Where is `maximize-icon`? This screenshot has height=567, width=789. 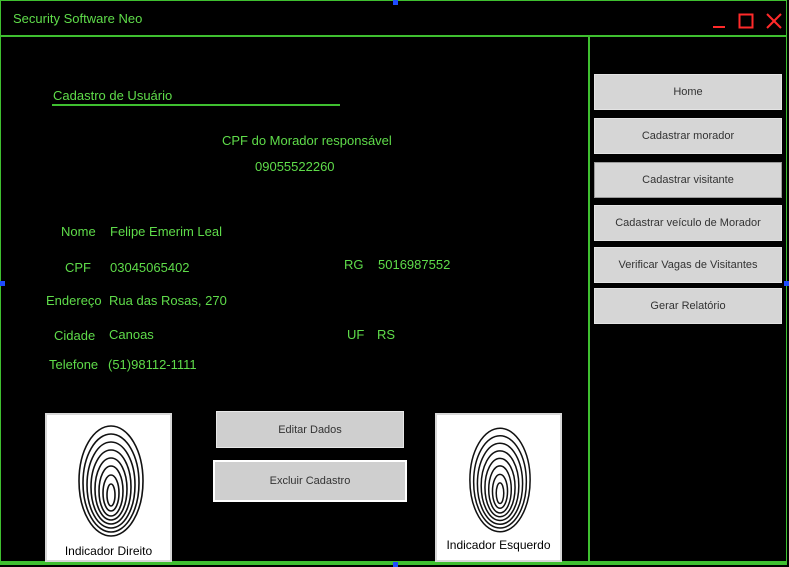 maximize-icon is located at coordinates (746, 21).